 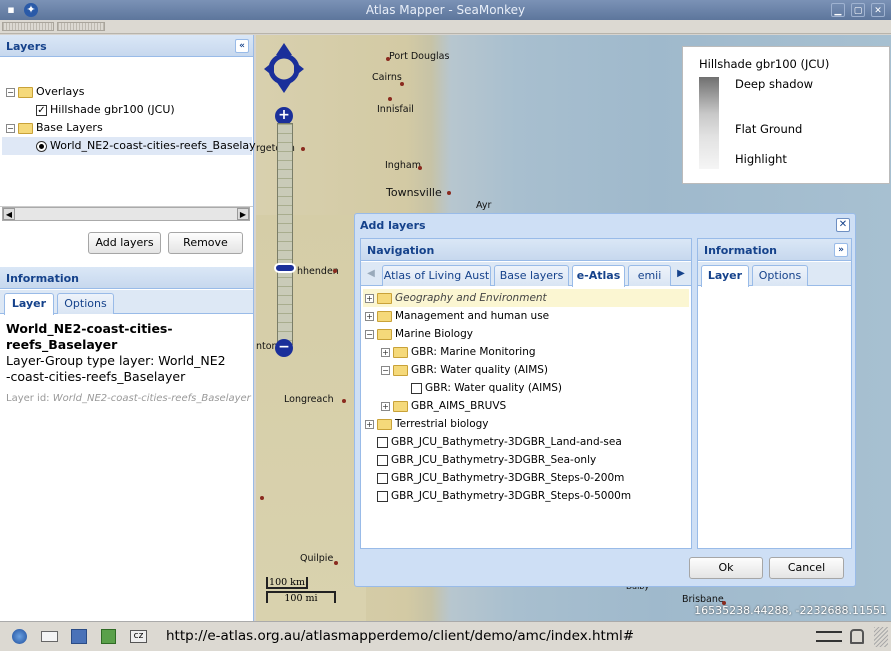 I want to click on tree-node-base-layers: − Base Layers, so click(x=54, y=128).